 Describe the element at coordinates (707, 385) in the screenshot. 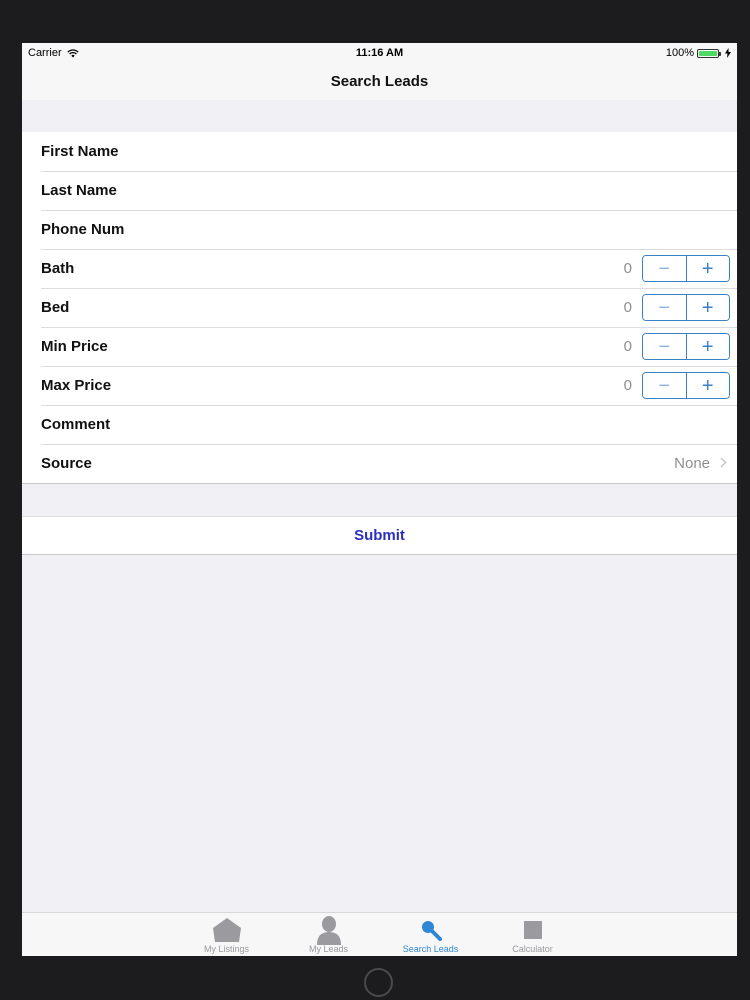

I see `max-price-increment-button: +` at that location.